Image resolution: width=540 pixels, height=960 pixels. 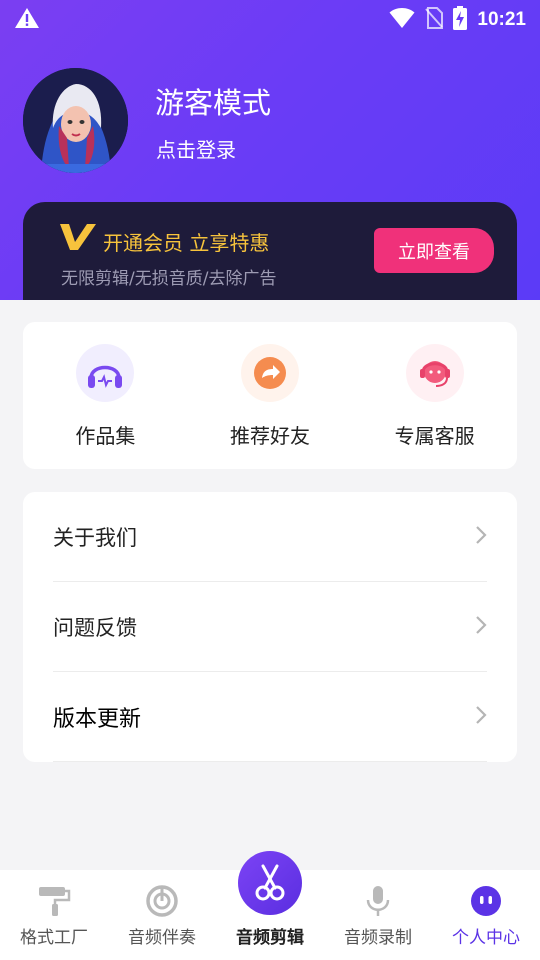 What do you see at coordinates (434, 436) in the screenshot?
I see `quick-action-label: 专属客服` at bounding box center [434, 436].